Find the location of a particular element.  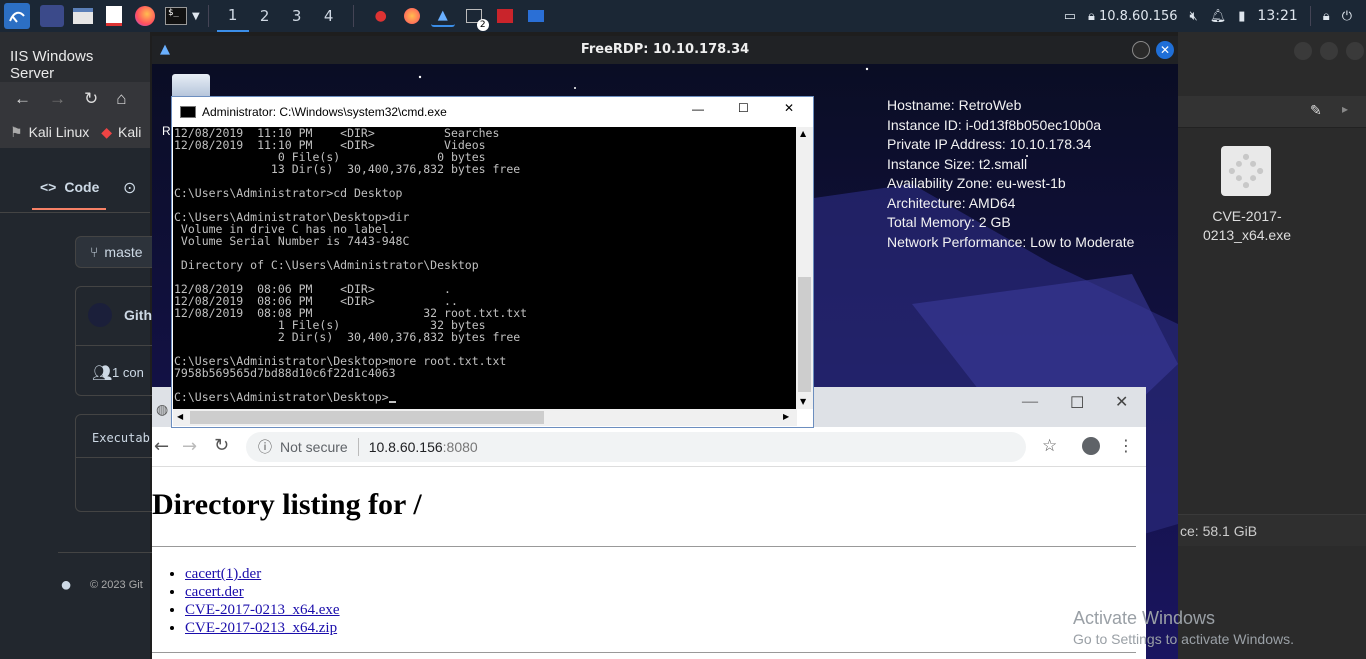

vpn-lock-icon: 🔒︎ is located at coordinates (1091, 16).